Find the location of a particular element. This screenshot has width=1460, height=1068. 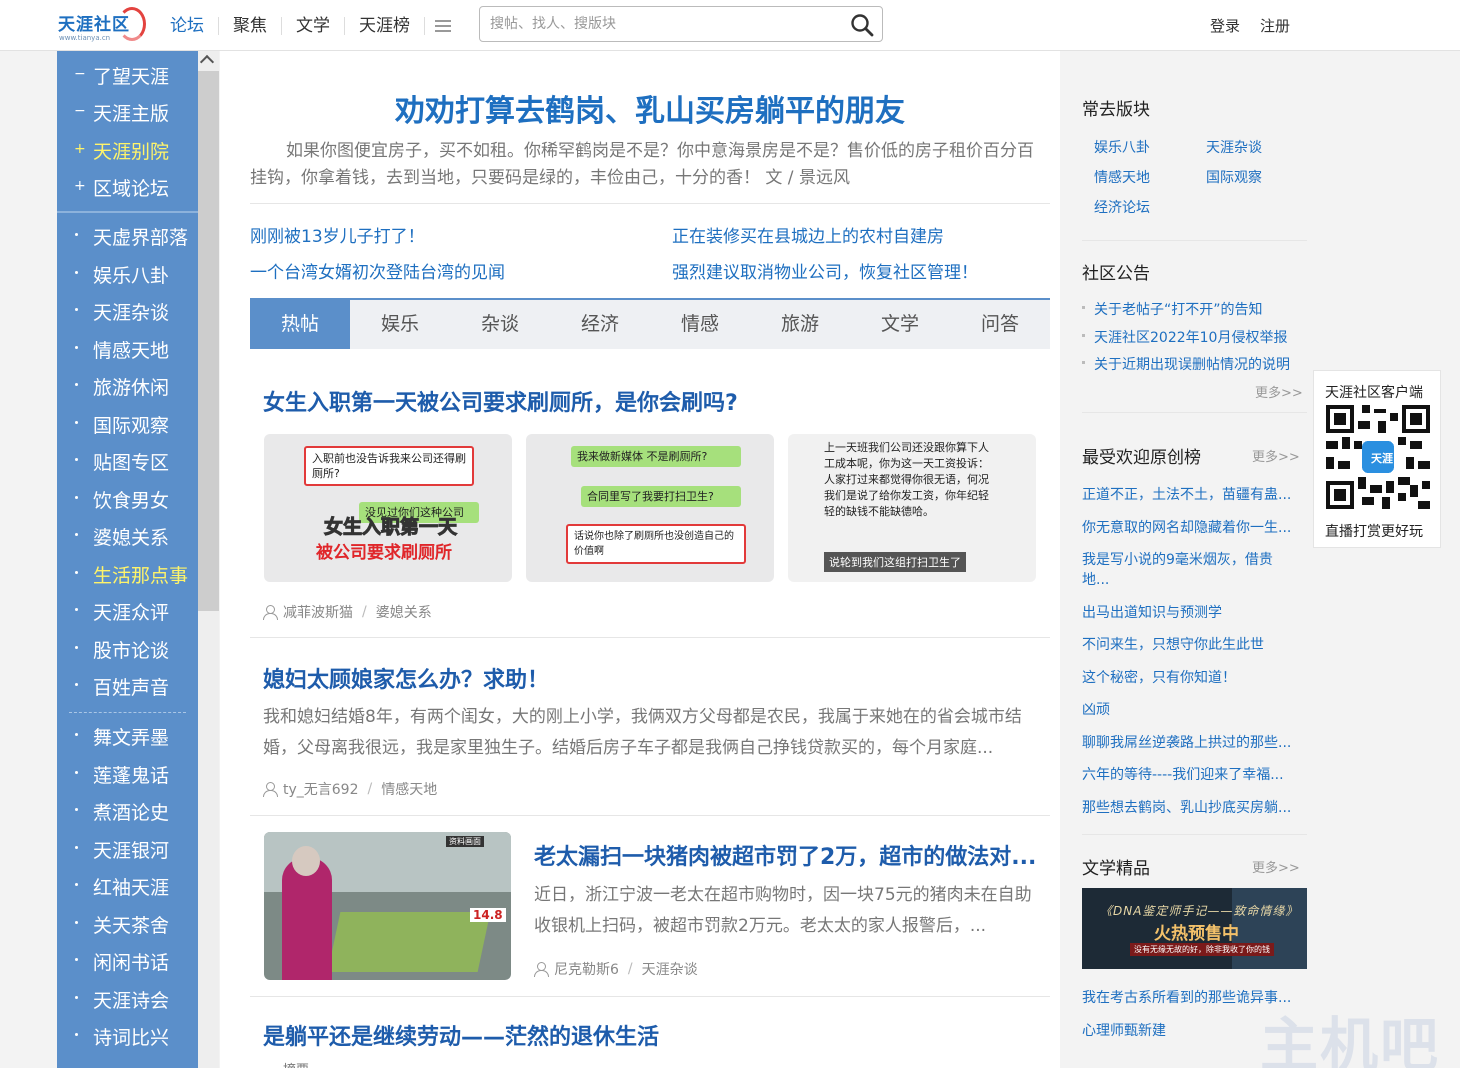

nav-rank: 天涯榜 is located at coordinates (385, 25).